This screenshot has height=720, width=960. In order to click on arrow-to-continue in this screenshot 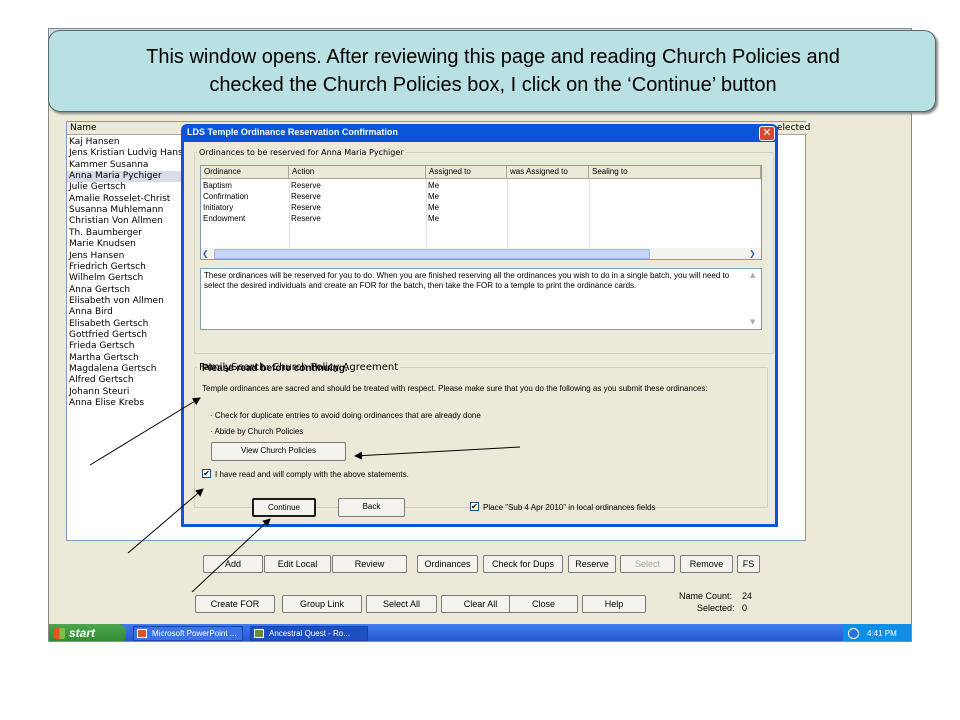, I will do `click(231, 555)`.